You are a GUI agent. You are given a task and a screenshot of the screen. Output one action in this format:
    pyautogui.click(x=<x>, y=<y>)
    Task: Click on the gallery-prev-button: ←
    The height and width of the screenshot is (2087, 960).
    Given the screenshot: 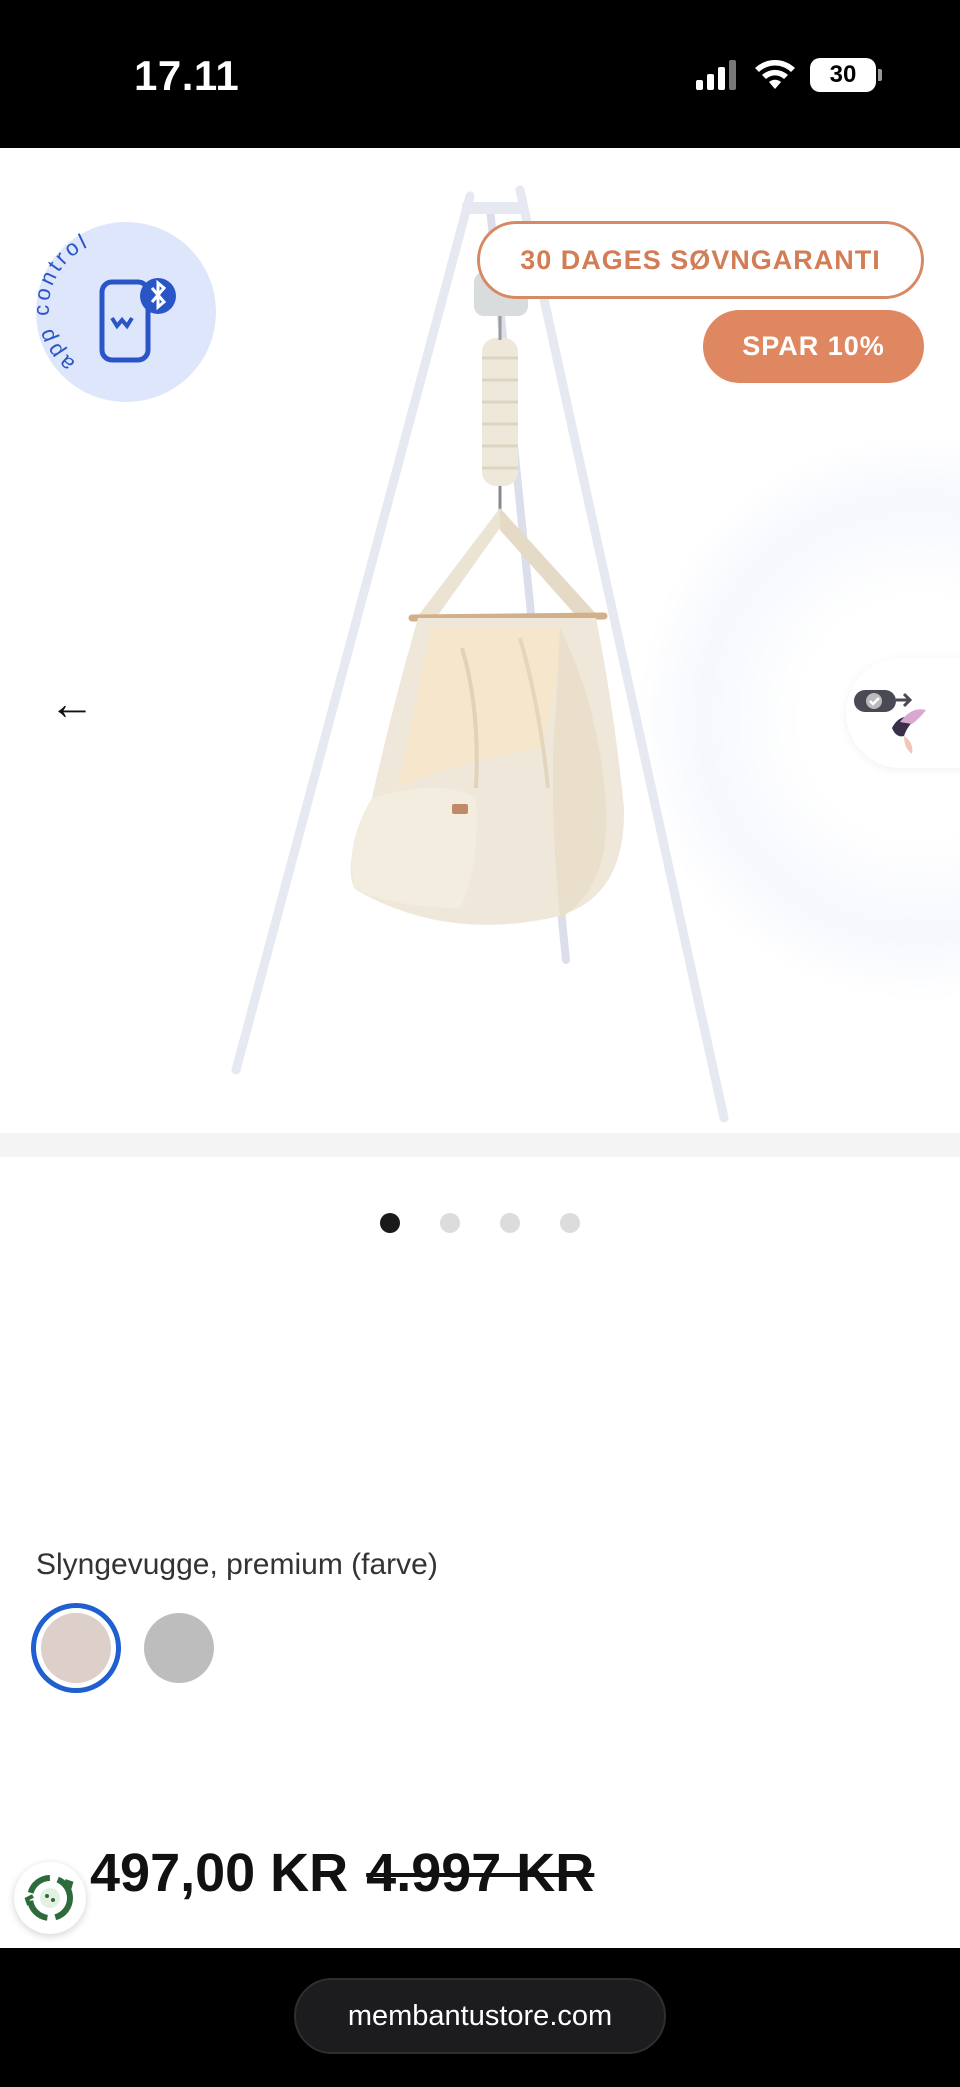 What is the action you would take?
    pyautogui.click(x=72, y=703)
    